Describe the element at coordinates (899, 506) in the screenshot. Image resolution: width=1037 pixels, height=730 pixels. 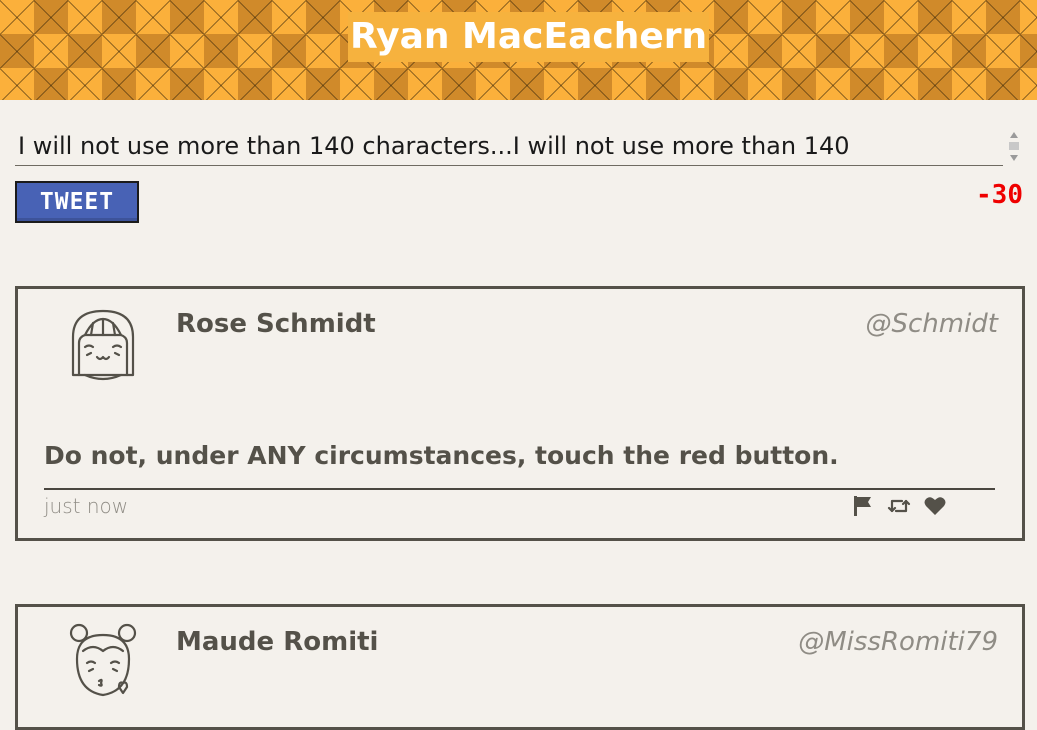
I see `retweet-icon` at that location.